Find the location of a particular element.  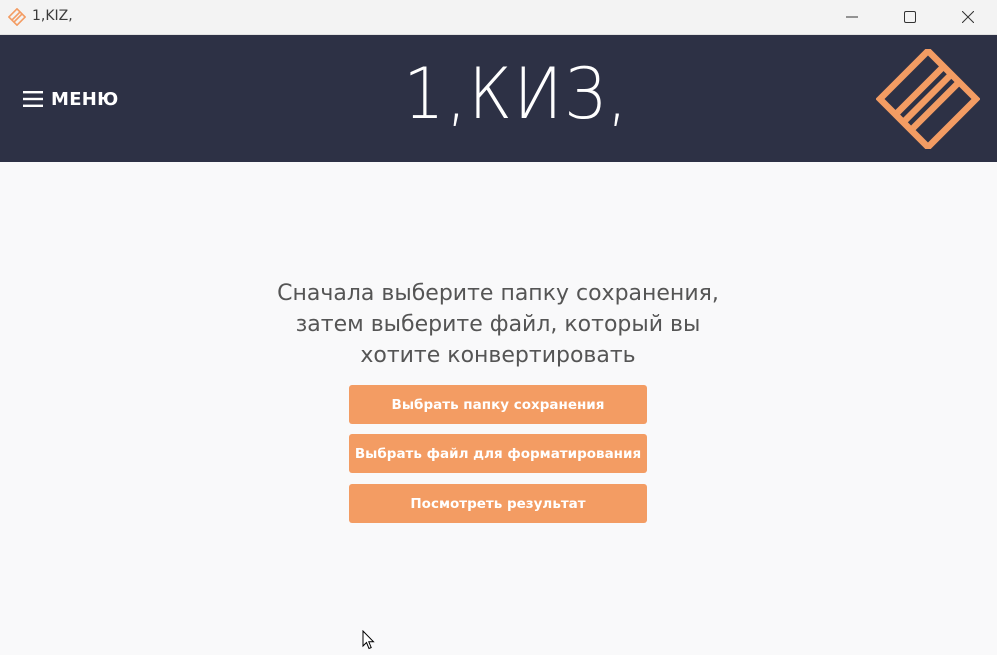

close-button is located at coordinates (968, 17).